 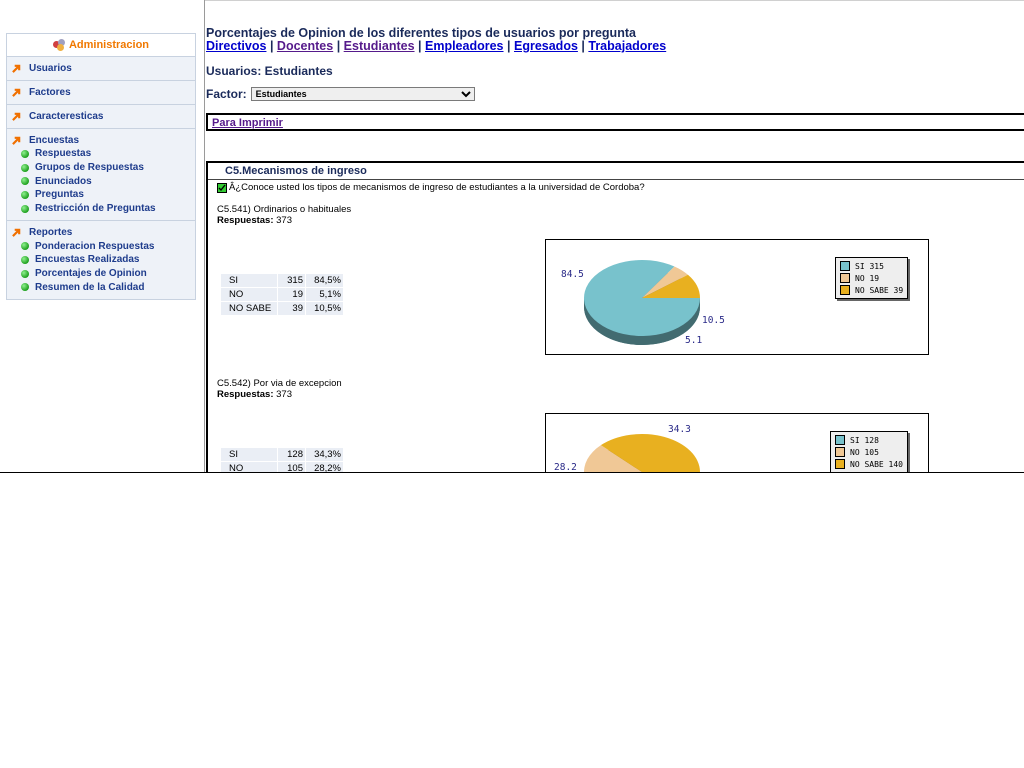 I want to click on subitem-label: Preguntas, so click(x=59, y=195).